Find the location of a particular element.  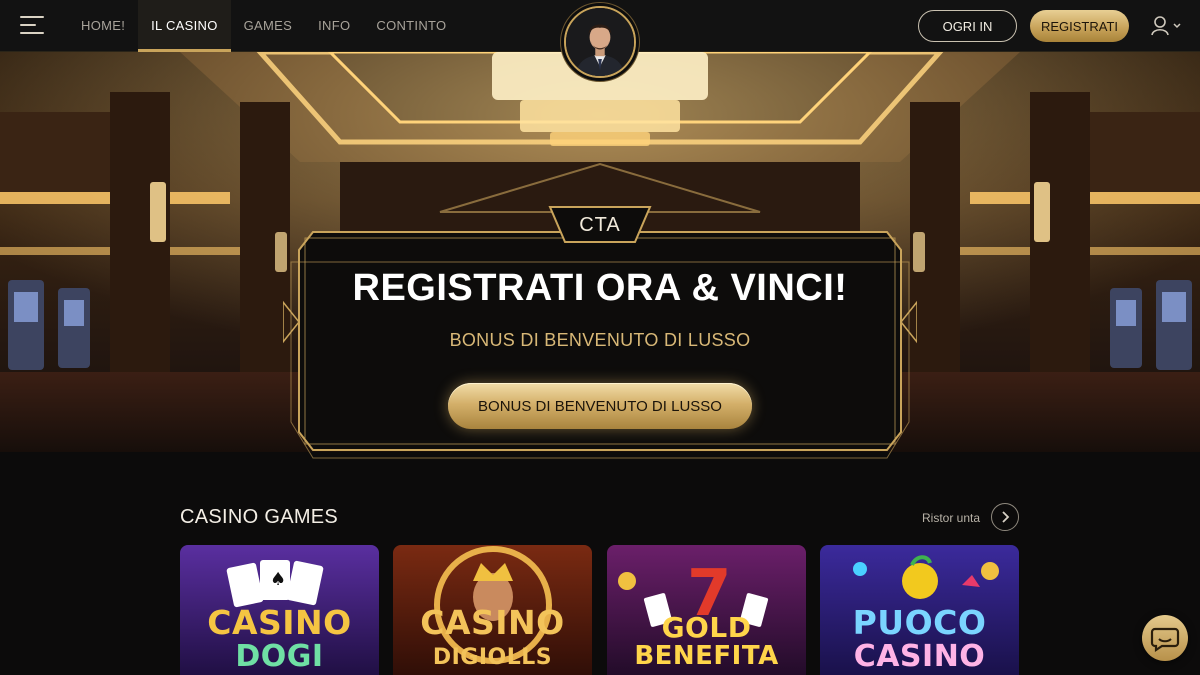

nav-links: HOME! IL CASINO GAMES INFO CONTINTO is located at coordinates (263, 26).